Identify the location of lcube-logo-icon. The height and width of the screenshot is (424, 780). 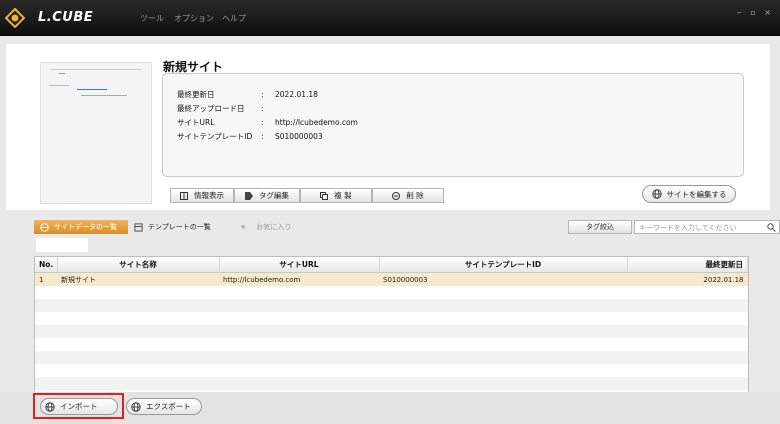
(15, 18).